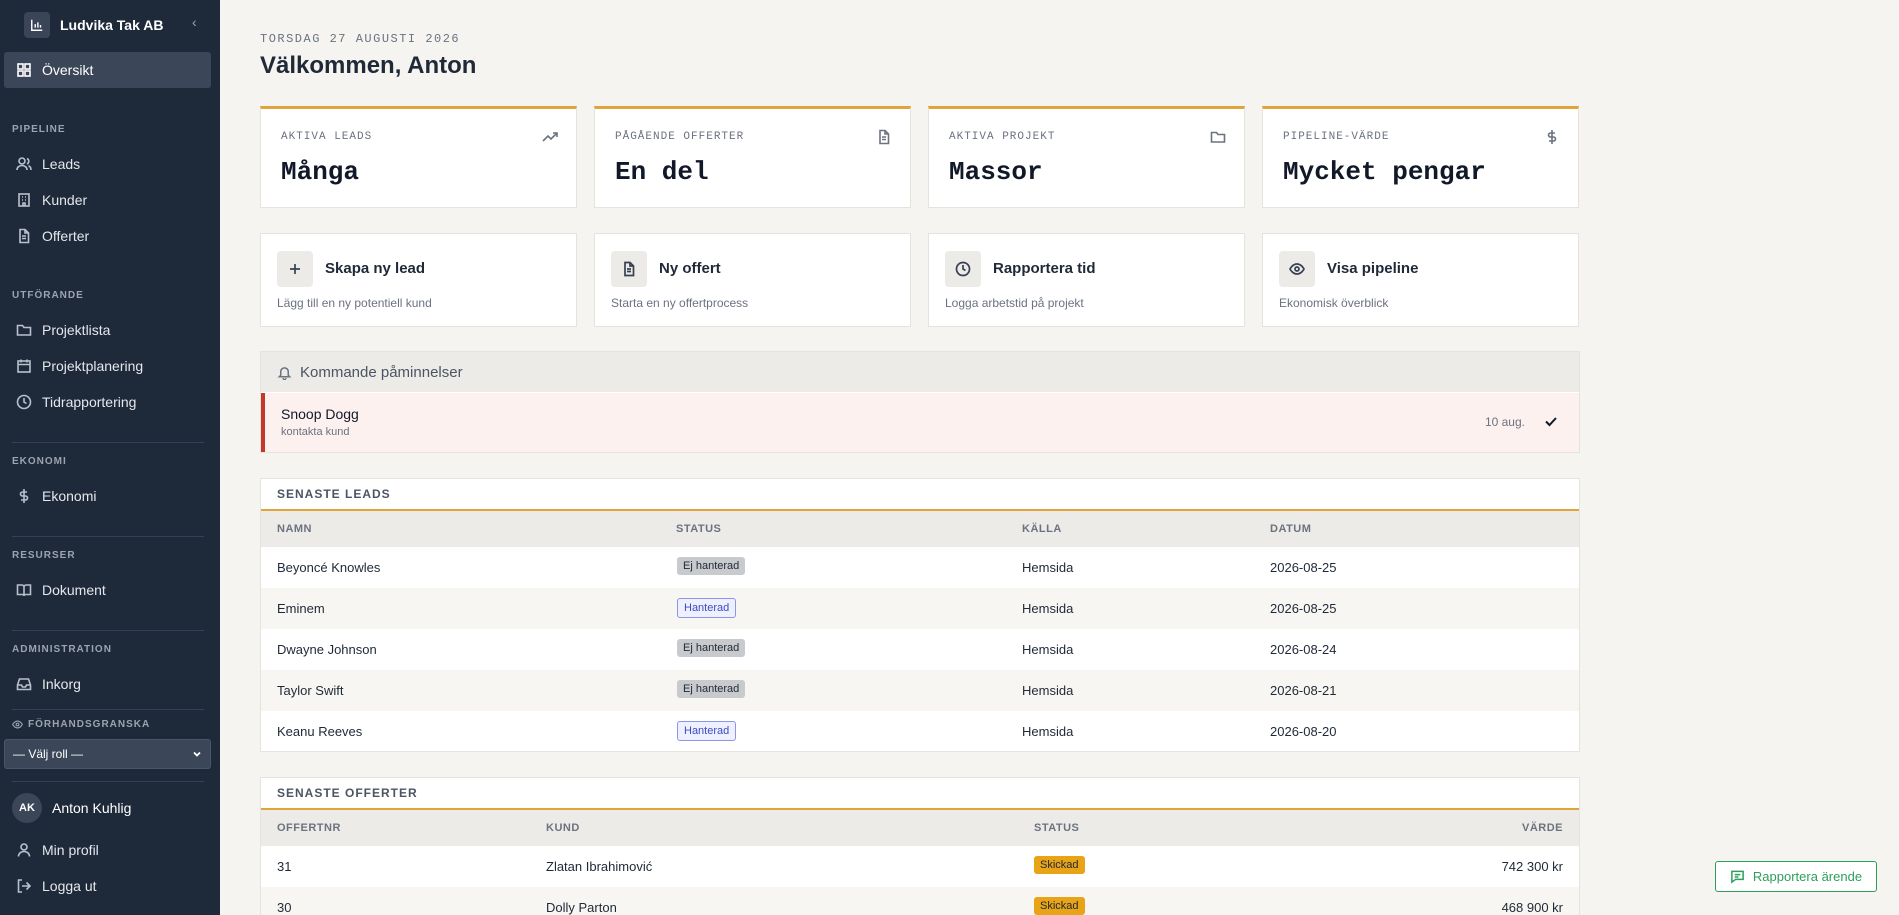 Image resolution: width=1899 pixels, height=915 pixels. I want to click on report-issue-button: Rapportera ärende, so click(1796, 876).